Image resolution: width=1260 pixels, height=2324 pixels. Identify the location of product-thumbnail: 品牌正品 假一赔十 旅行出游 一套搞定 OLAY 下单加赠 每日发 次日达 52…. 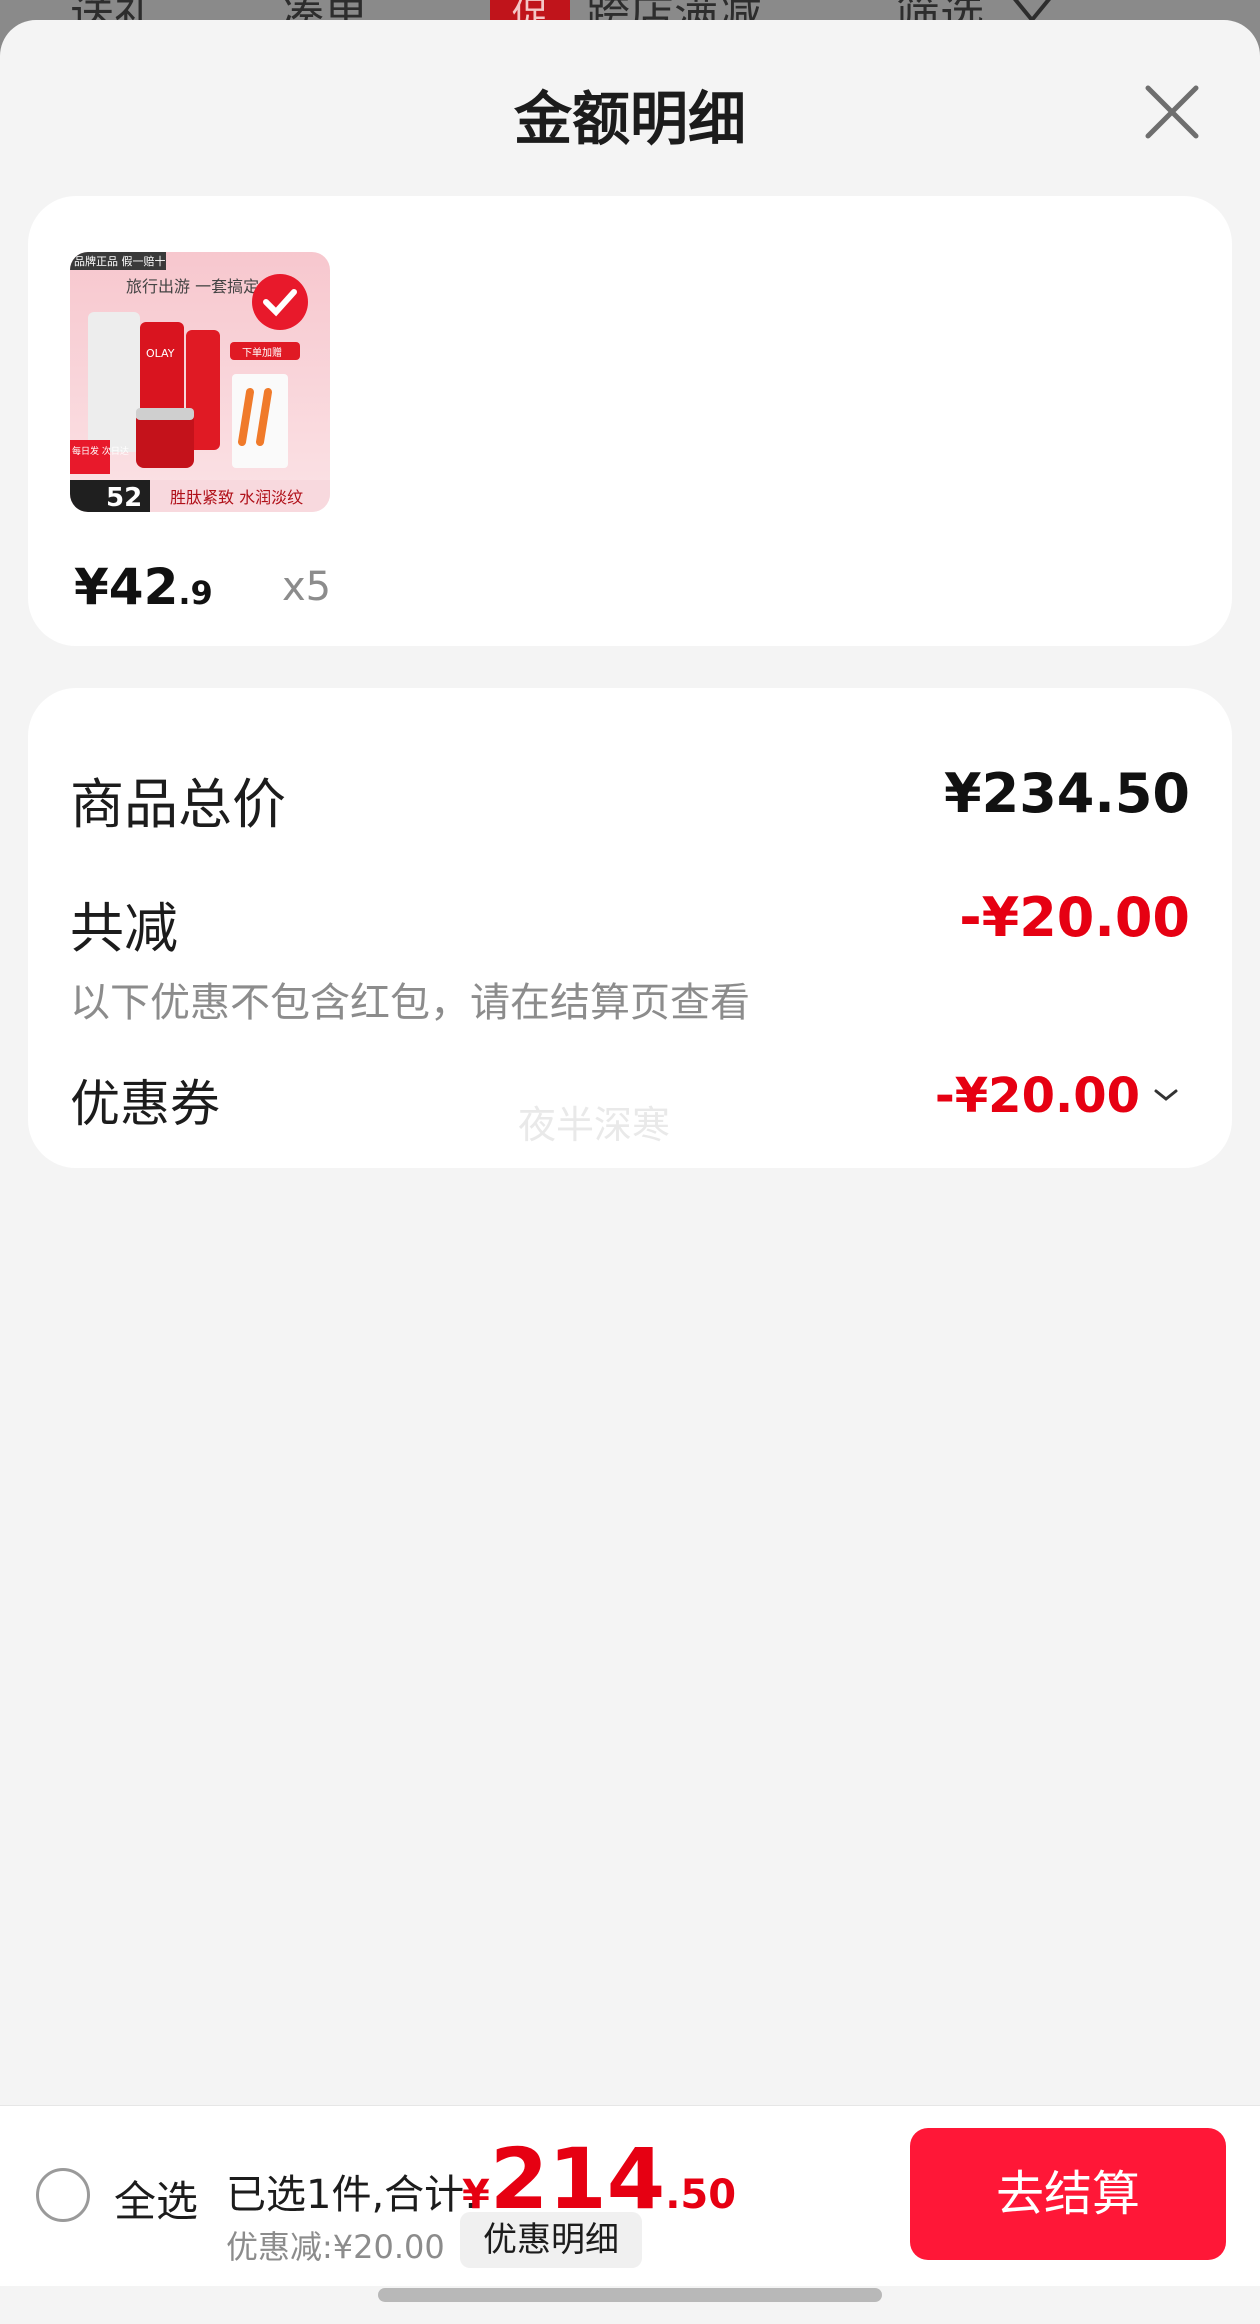
(200, 382).